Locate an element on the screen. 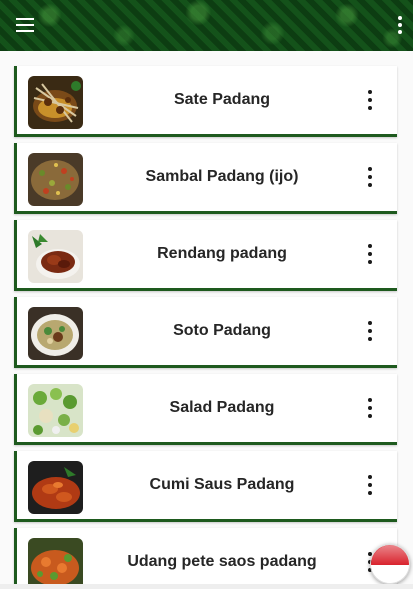 This screenshot has height=589, width=413. recipe-title: Cumi Saus Padang is located at coordinates (222, 484).